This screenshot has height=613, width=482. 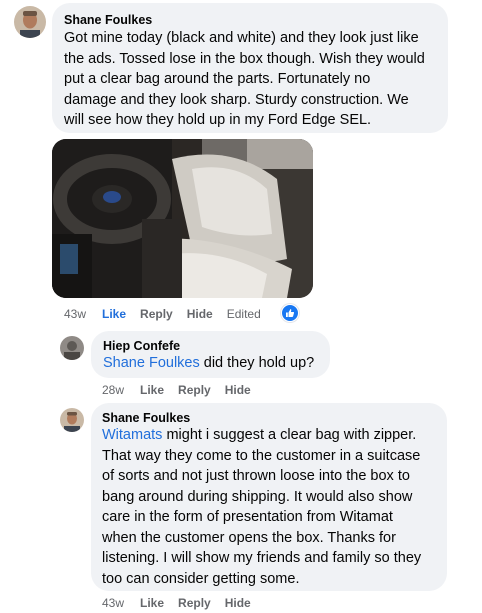 I want to click on comment-text: Shane Foulkes did they hold up?, so click(x=209, y=363).